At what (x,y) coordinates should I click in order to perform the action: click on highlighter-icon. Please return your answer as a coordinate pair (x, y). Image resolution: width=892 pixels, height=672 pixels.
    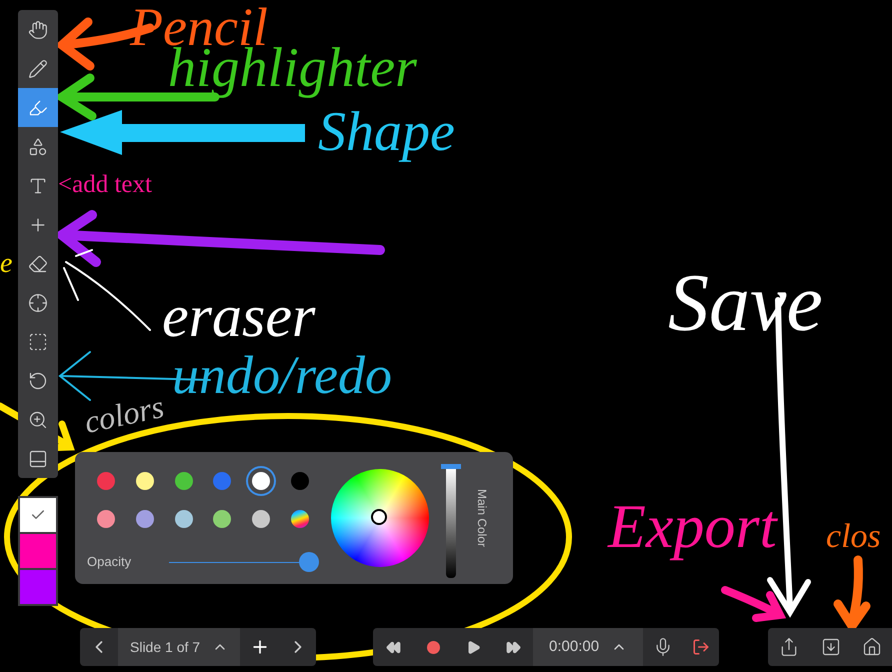
    Looking at the image, I should click on (38, 108).